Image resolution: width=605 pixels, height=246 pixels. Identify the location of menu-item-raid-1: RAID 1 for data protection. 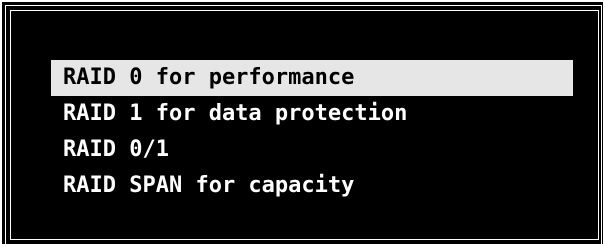
(312, 114).